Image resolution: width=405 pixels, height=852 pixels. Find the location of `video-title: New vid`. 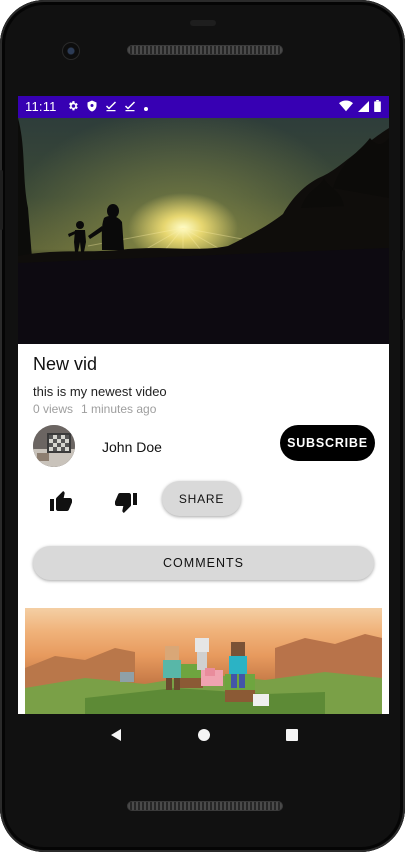

video-title: New vid is located at coordinates (65, 364).